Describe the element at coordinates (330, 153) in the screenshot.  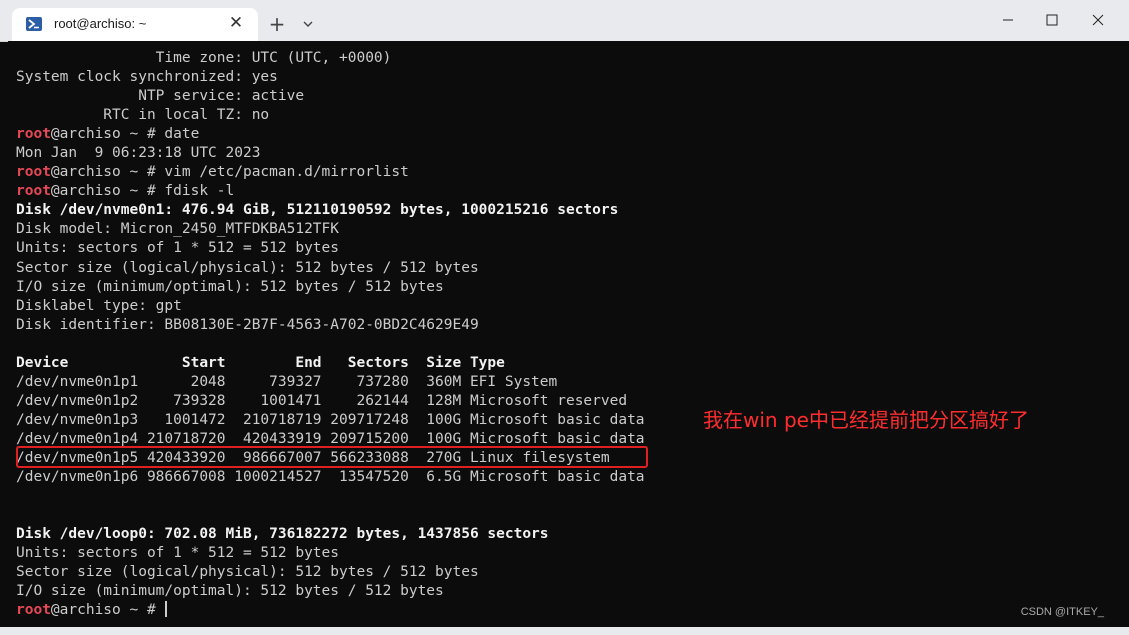
I see `terminal-line: Mon Jan 9 06:23:18 UTC 2023` at that location.